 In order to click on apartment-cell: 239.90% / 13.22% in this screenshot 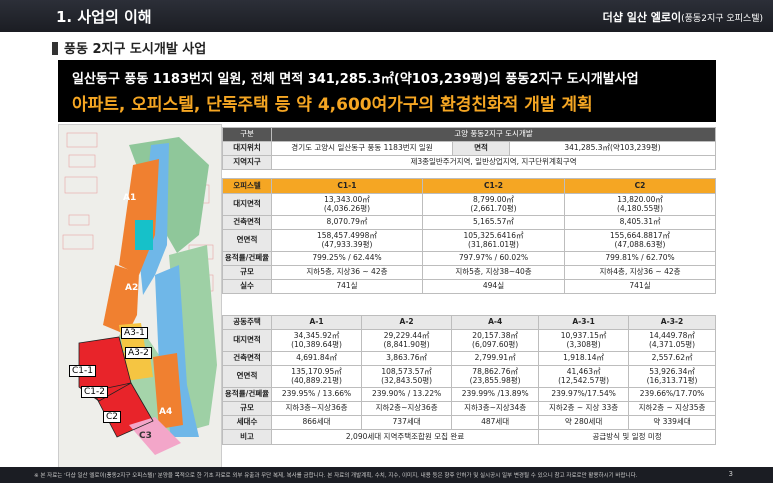, I will do `click(407, 394)`.